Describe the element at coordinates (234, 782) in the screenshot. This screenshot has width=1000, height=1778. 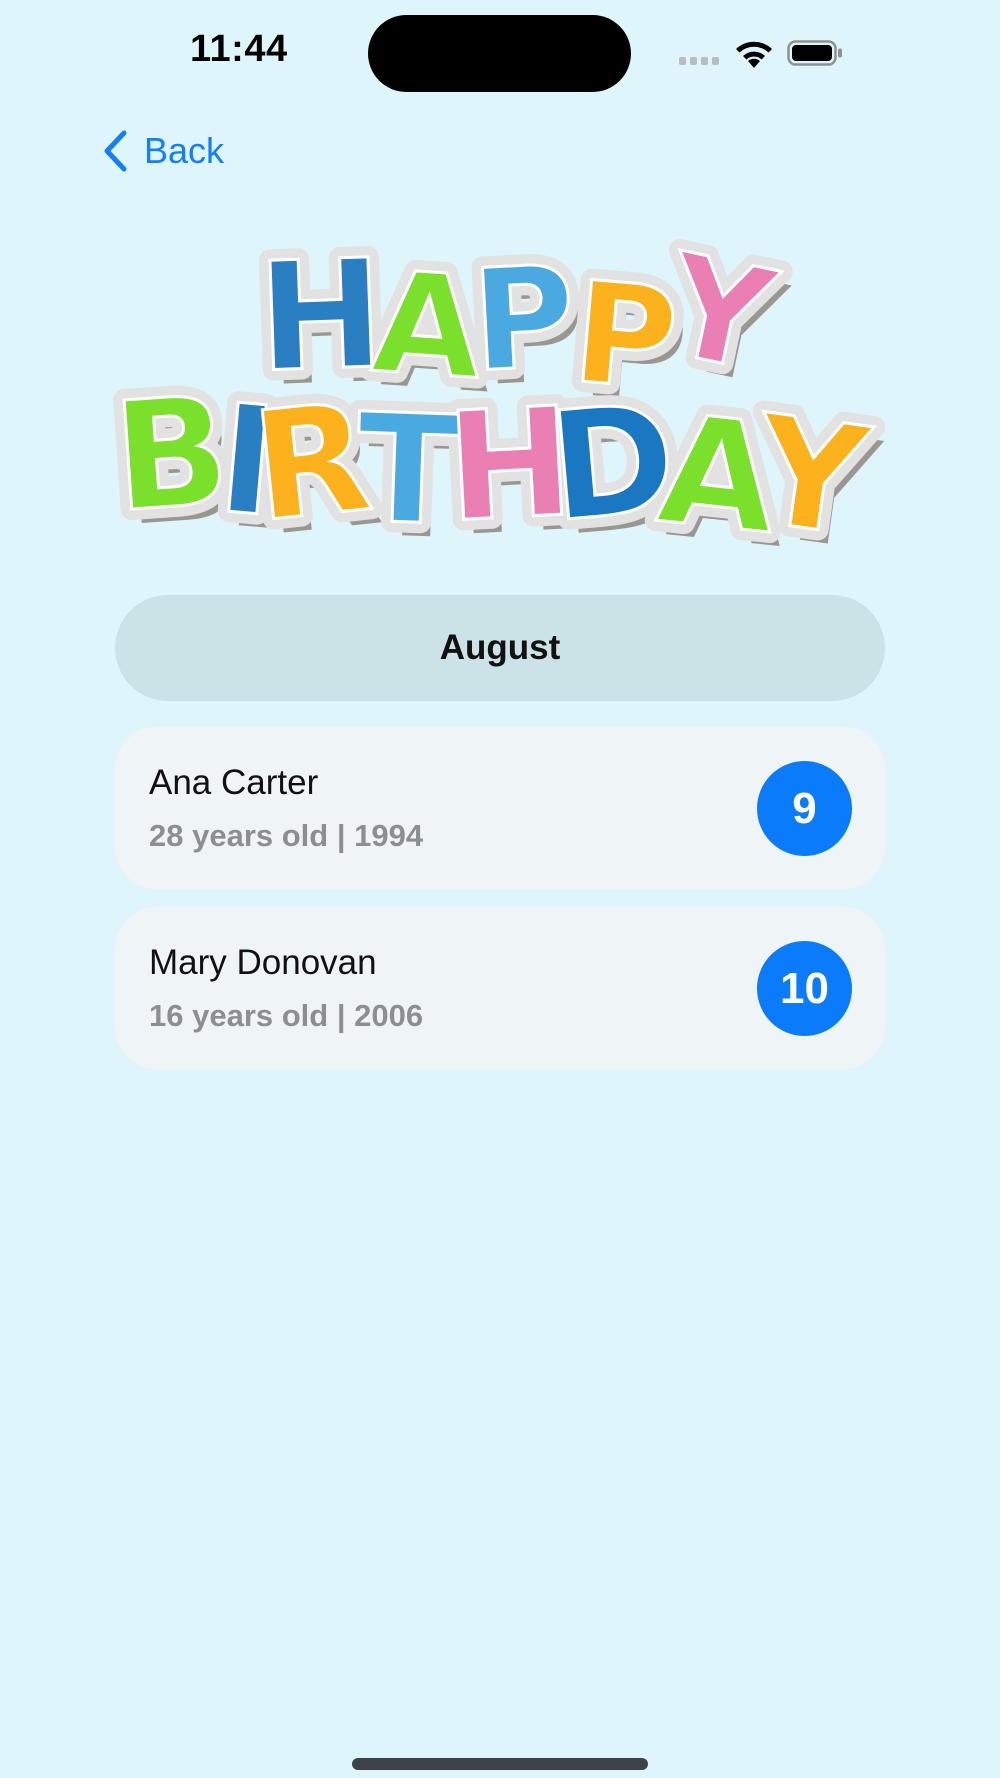
I see `person-name: Ana Carter` at that location.